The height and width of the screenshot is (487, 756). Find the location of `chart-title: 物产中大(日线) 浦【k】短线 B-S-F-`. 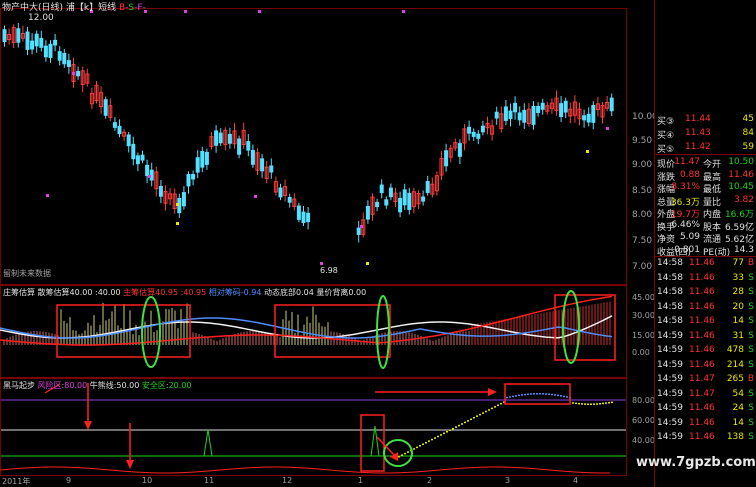

chart-title: 物产中大(日线) 浦【k】短线 B-S-F- is located at coordinates (74, 8).